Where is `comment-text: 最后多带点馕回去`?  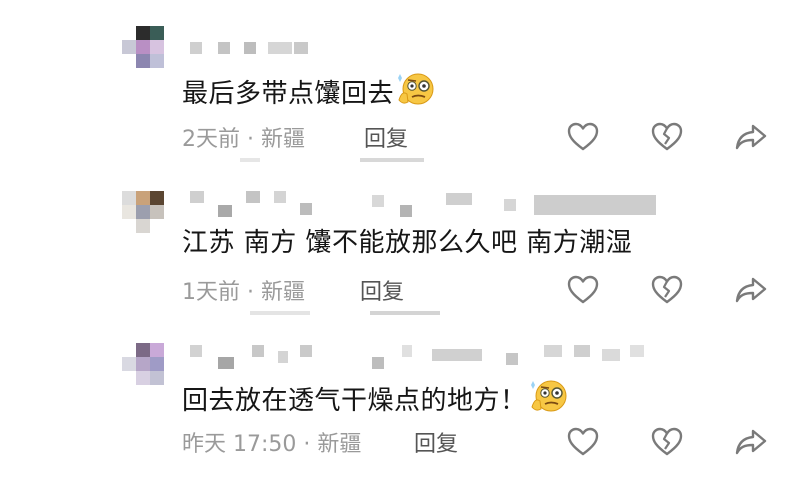
comment-text: 最后多带点馕回去 is located at coordinates (309, 94).